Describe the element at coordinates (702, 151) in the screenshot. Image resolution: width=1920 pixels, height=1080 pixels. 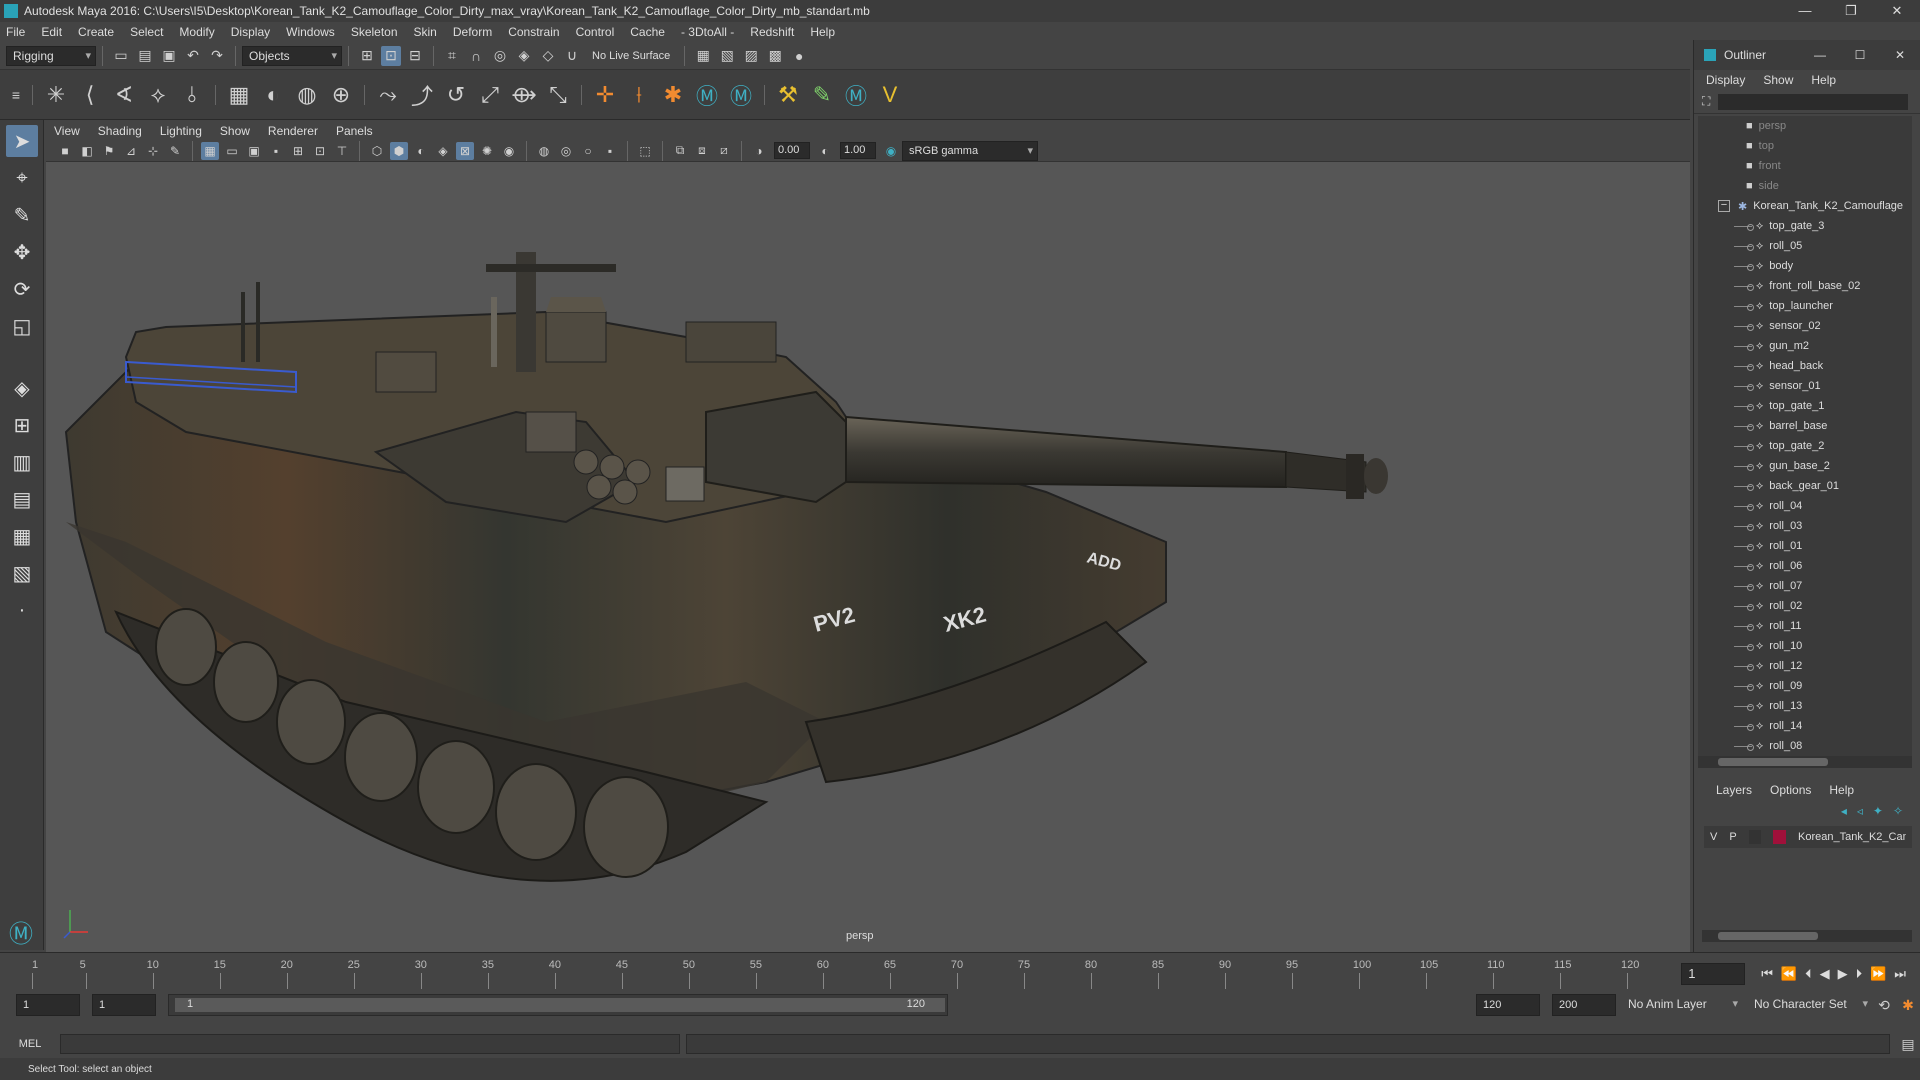
I see `xray-joints-icon: ⧈` at that location.